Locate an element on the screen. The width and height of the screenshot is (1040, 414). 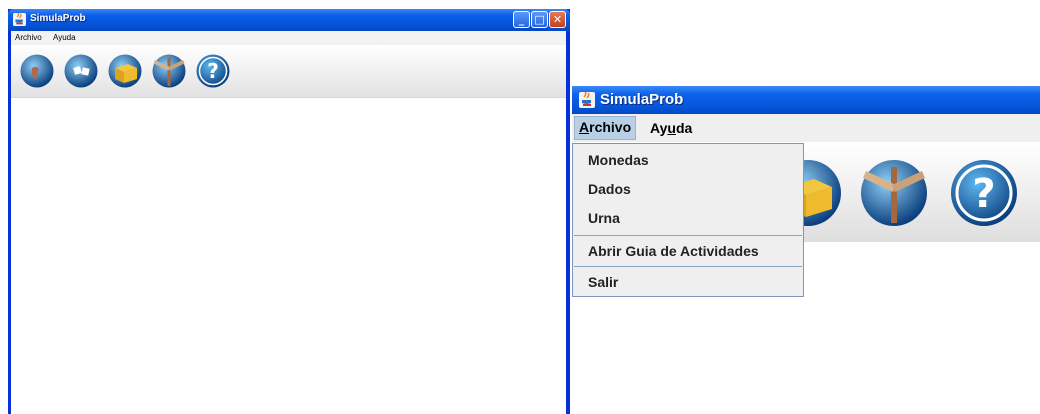
menu-item-dados: Dados is located at coordinates (688, 189).